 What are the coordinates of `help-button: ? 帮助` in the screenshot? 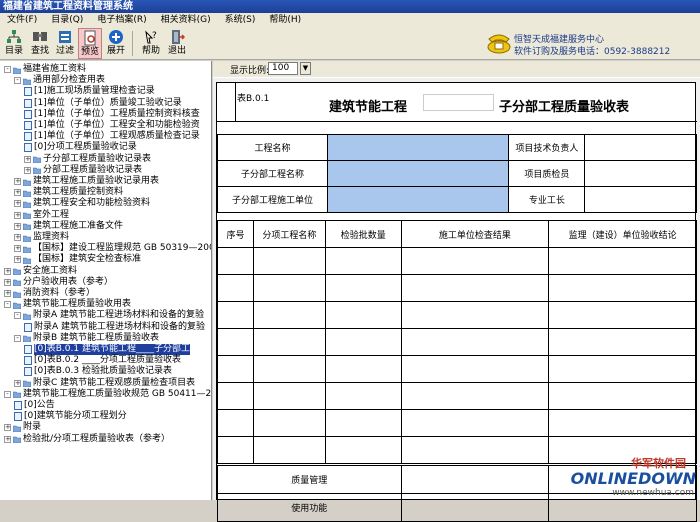 It's located at (151, 43).